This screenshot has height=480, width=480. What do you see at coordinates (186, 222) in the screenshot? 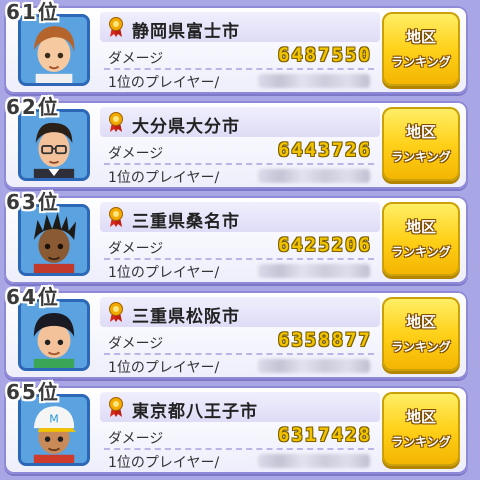
I see `city-name: 三重県桑名市` at bounding box center [186, 222].